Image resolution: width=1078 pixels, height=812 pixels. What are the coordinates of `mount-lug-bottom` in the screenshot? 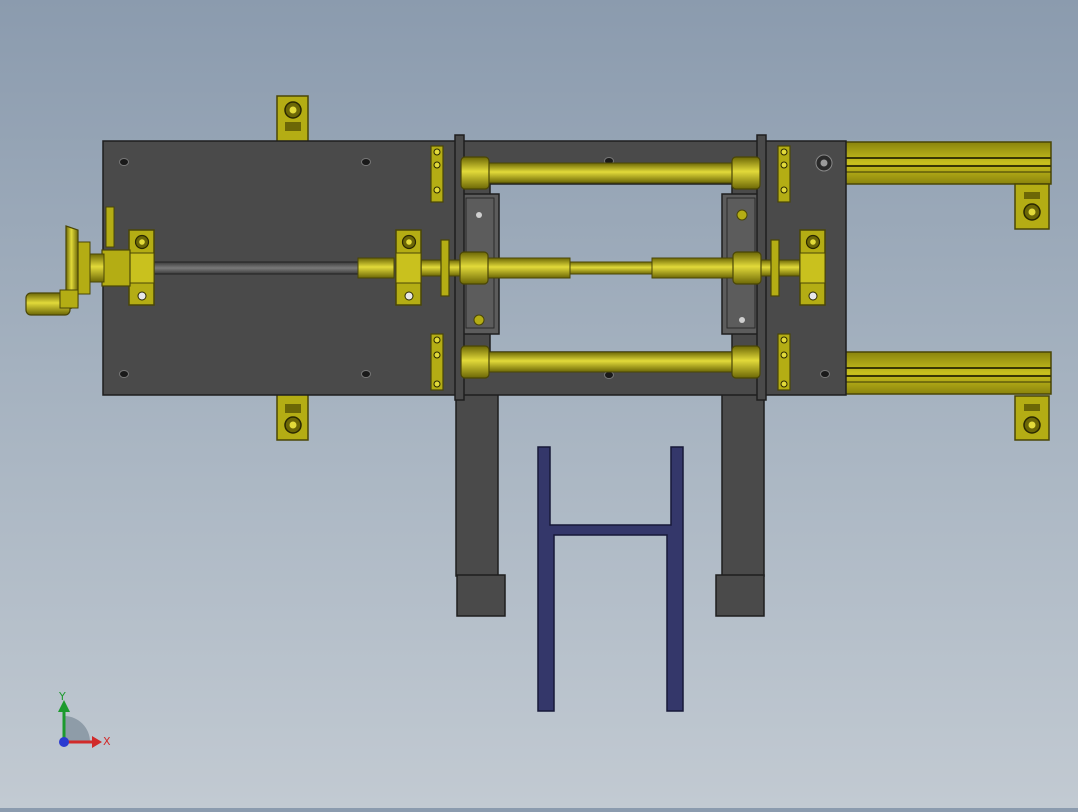 It's located at (292, 417).